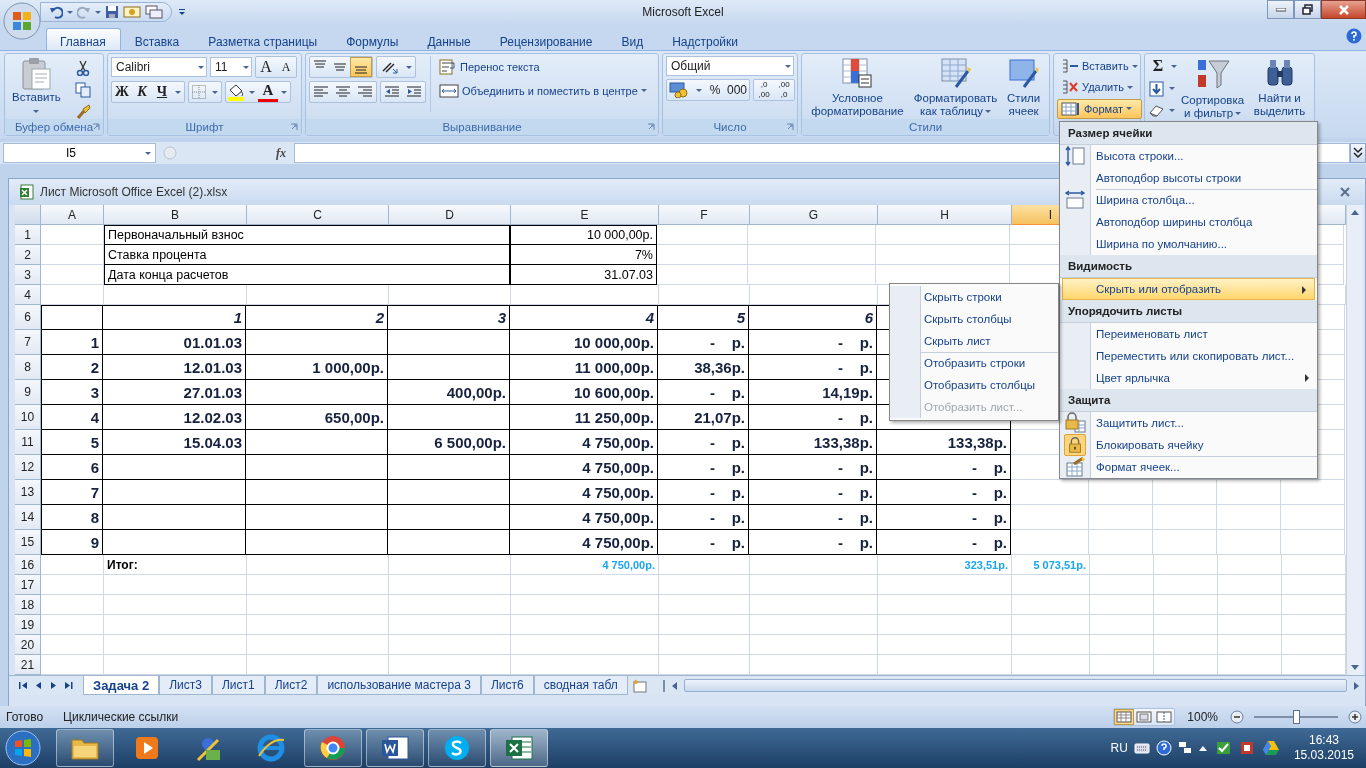 The width and height of the screenshot is (1366, 768). Describe the element at coordinates (266, 67) in the screenshot. I see `grow-font-button: A` at that location.